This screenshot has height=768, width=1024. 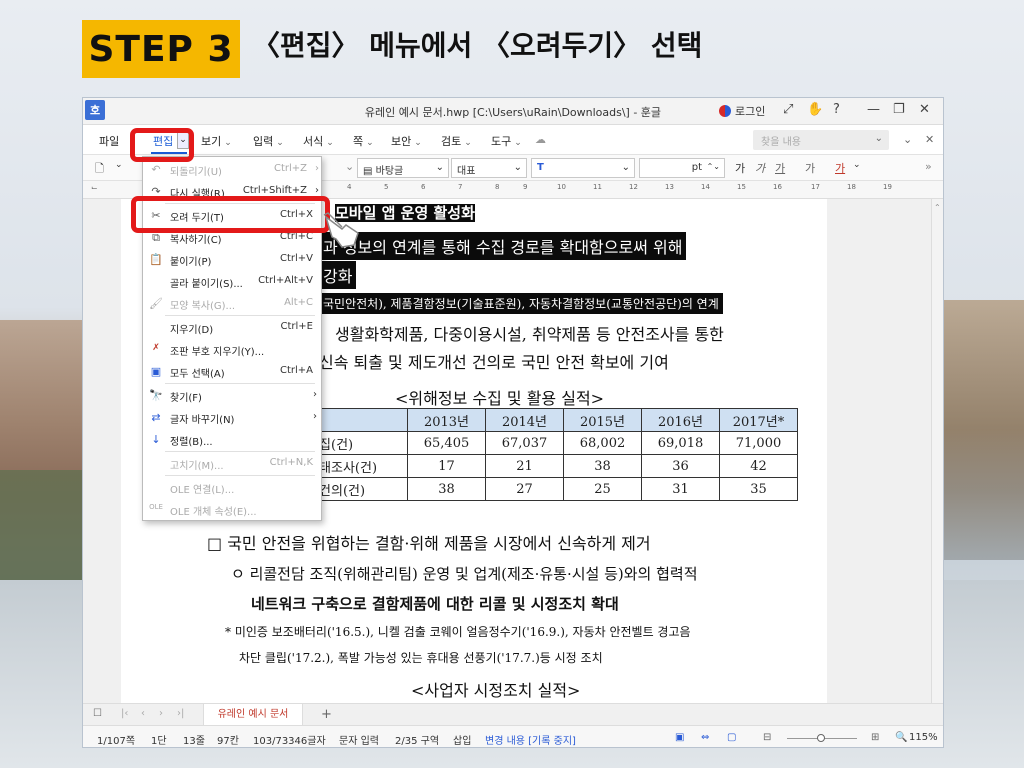 What do you see at coordinates (760, 168) in the screenshot?
I see `italic-button: 가` at bounding box center [760, 168].